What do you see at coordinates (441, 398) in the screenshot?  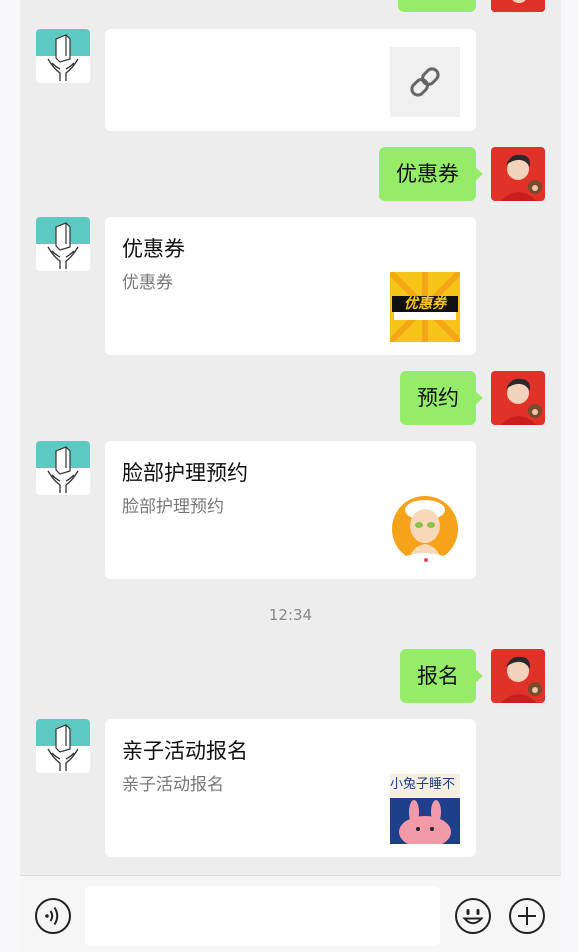 I see `sent-message-bubble: 预约` at bounding box center [441, 398].